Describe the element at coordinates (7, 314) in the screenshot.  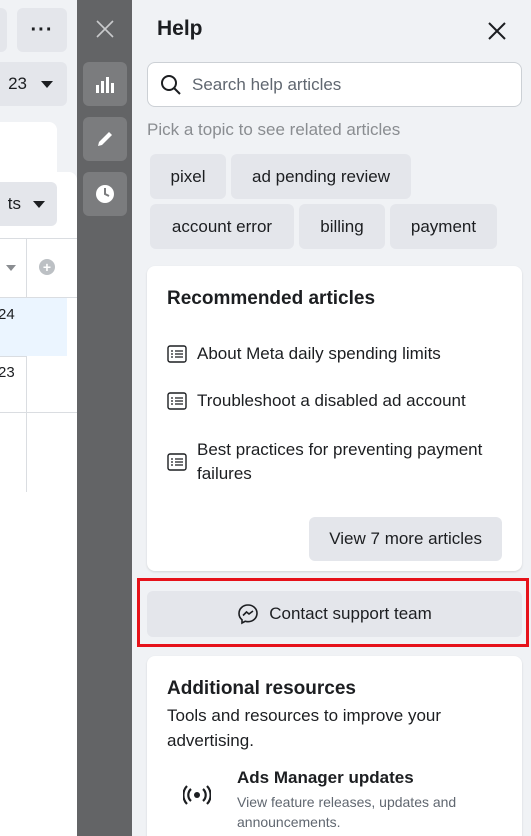
I see `row-value: 24` at that location.